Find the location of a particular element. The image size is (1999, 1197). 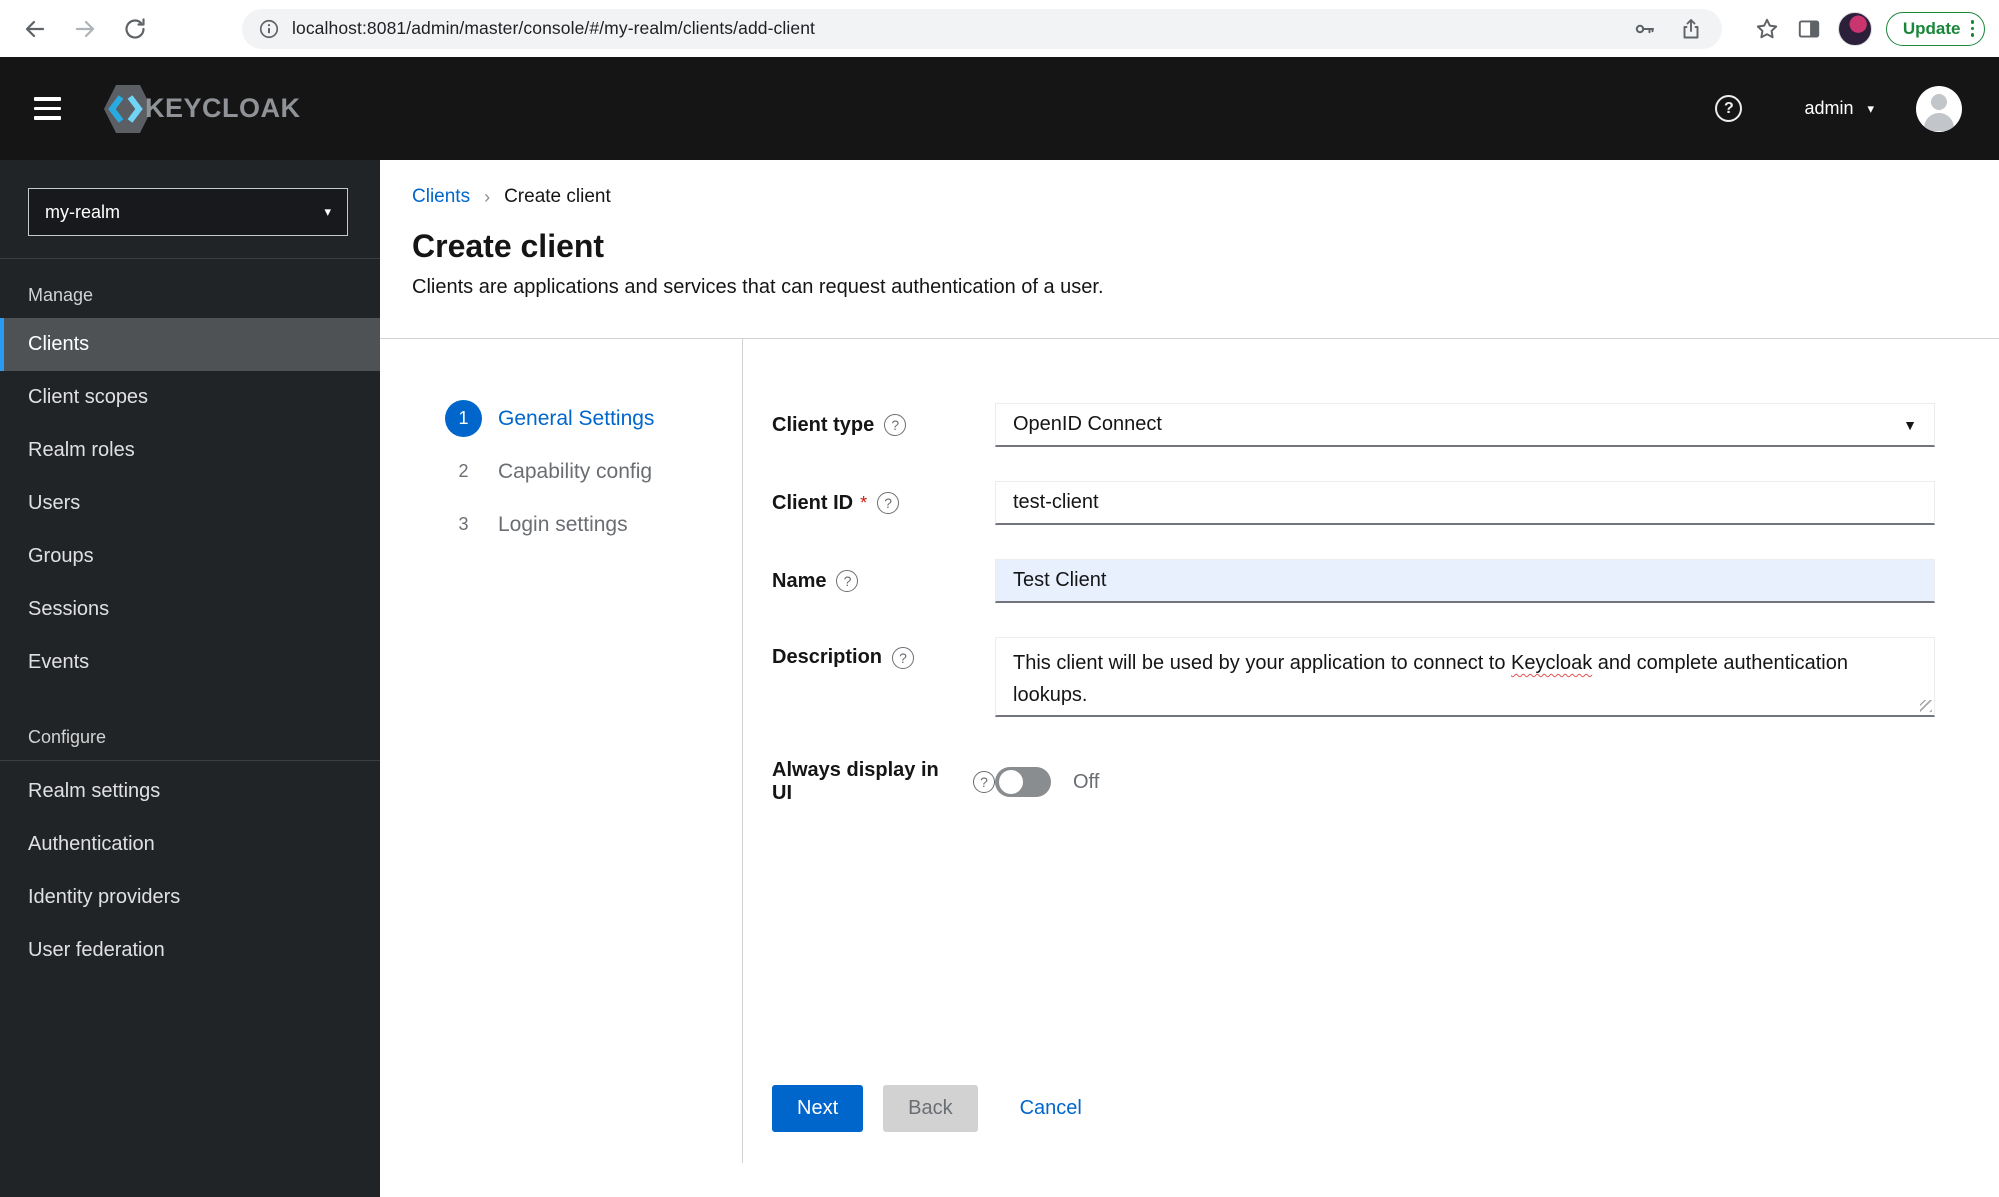

sidebar-item-events: Events is located at coordinates (190, 662).